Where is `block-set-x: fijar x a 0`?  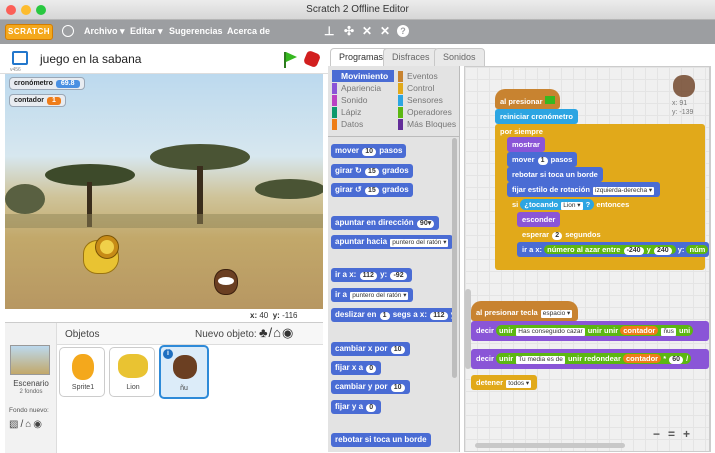 block-set-x: fijar x a 0 is located at coordinates (356, 368).